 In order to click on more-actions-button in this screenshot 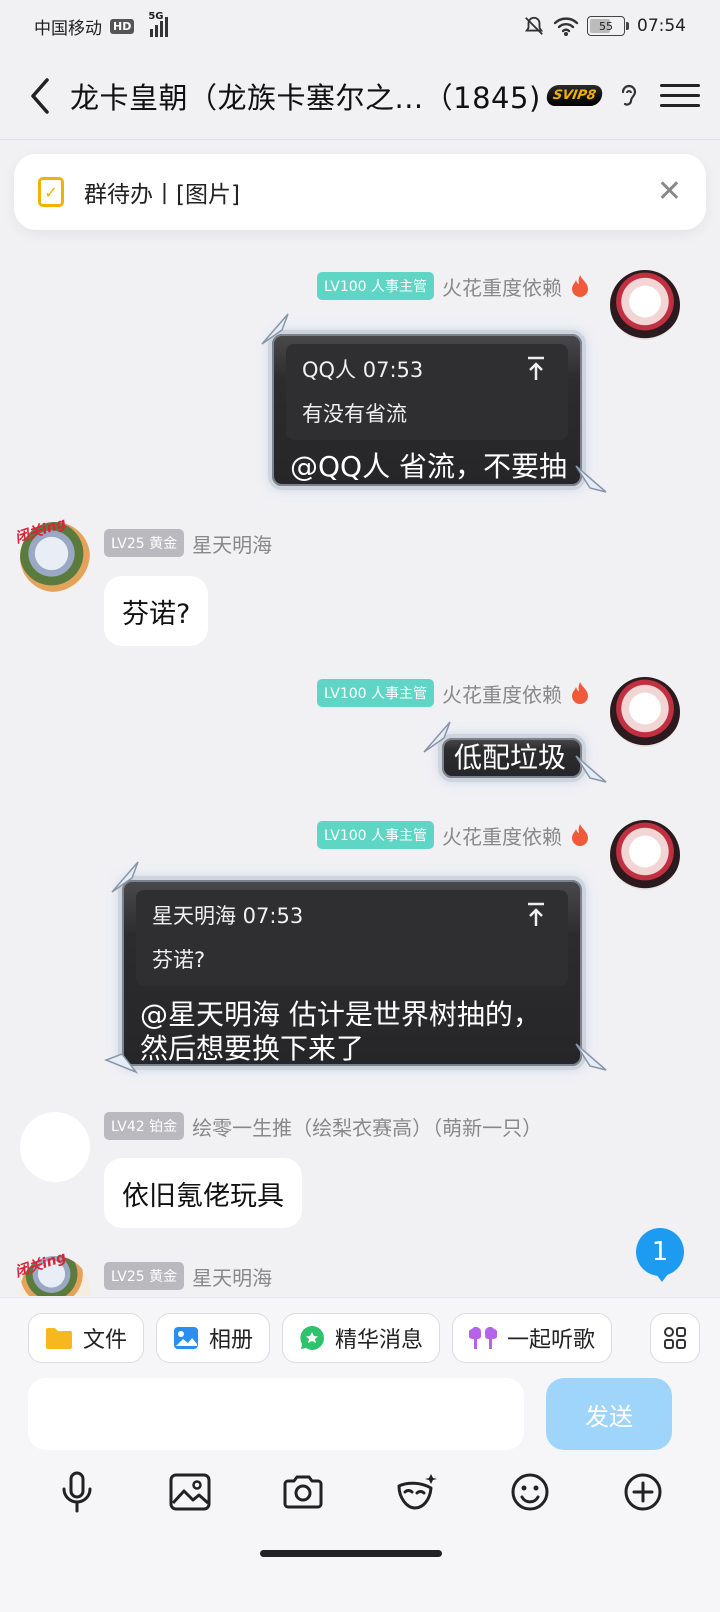, I will do `click(675, 1338)`.